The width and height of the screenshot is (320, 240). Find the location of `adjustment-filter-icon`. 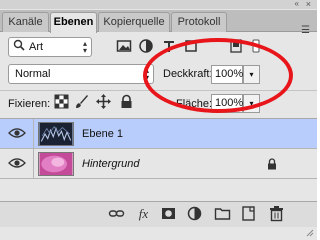

adjustment-filter-icon is located at coordinates (146, 46).